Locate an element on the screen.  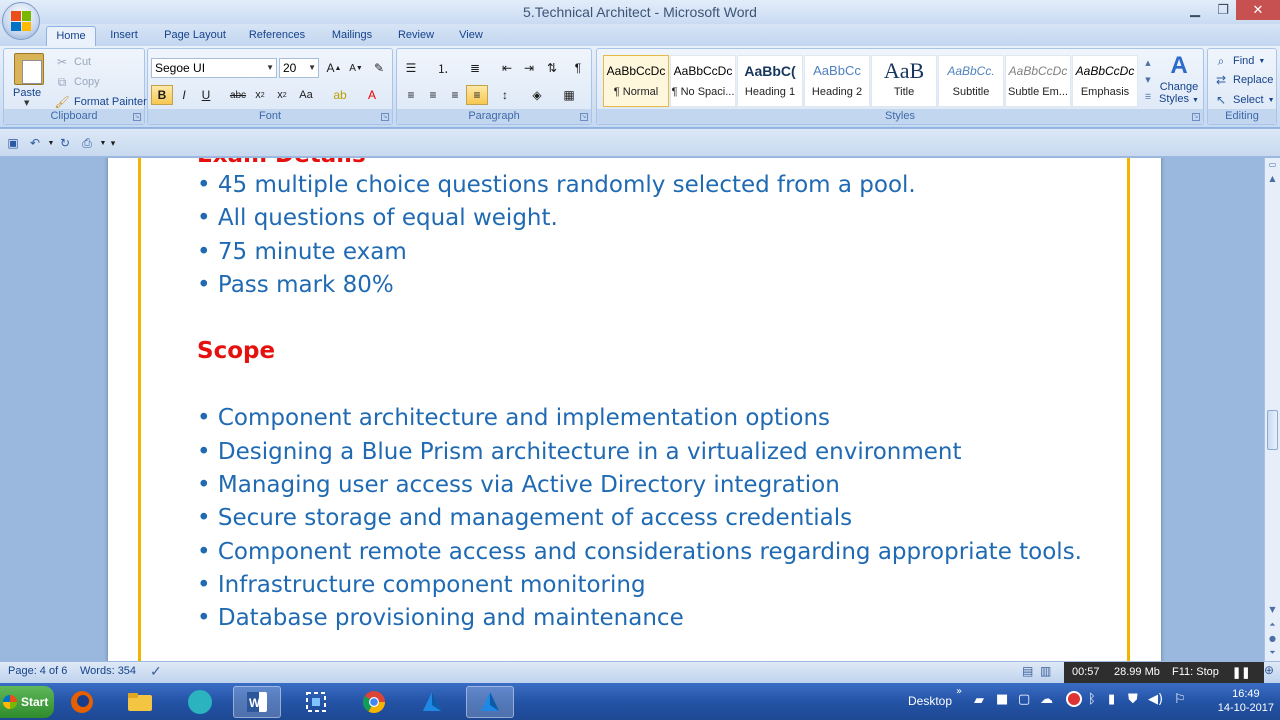
style-normal: AaBbCcDc ¶ Normal is located at coordinates (636, 81).